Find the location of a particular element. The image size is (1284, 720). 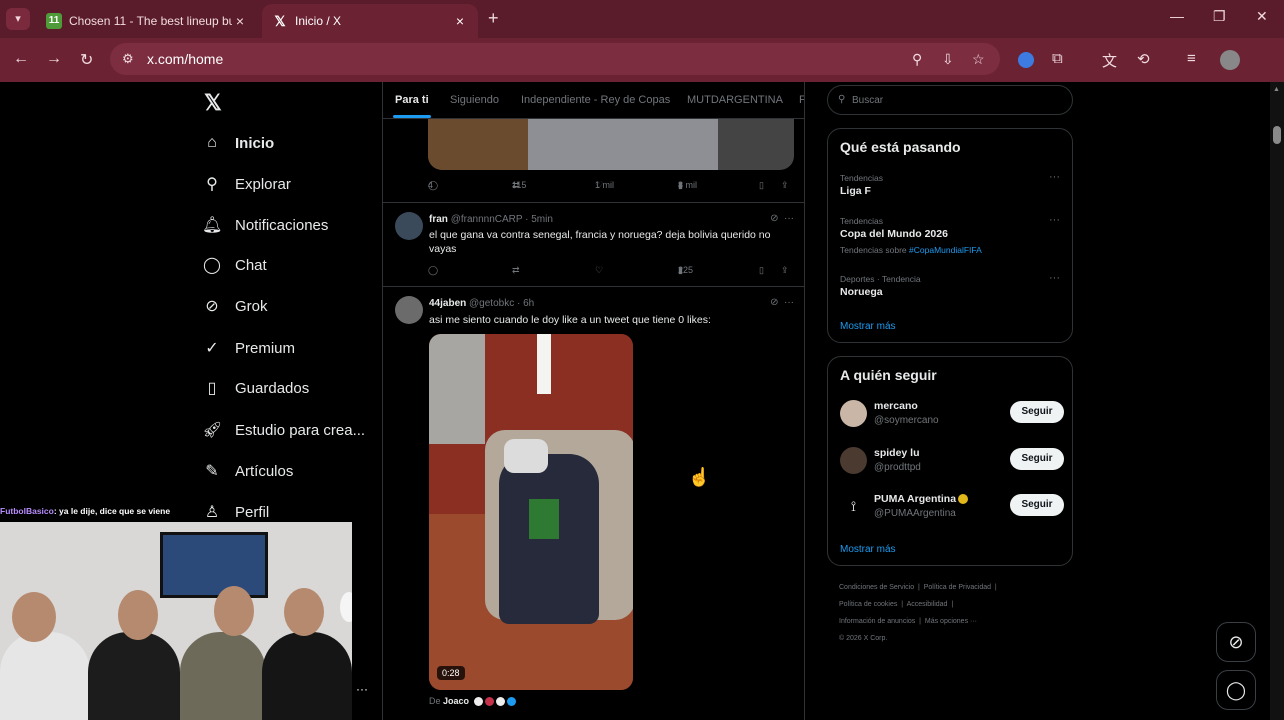

tab-independiente: Independiente - Rey de Copas is located at coordinates (595, 100).